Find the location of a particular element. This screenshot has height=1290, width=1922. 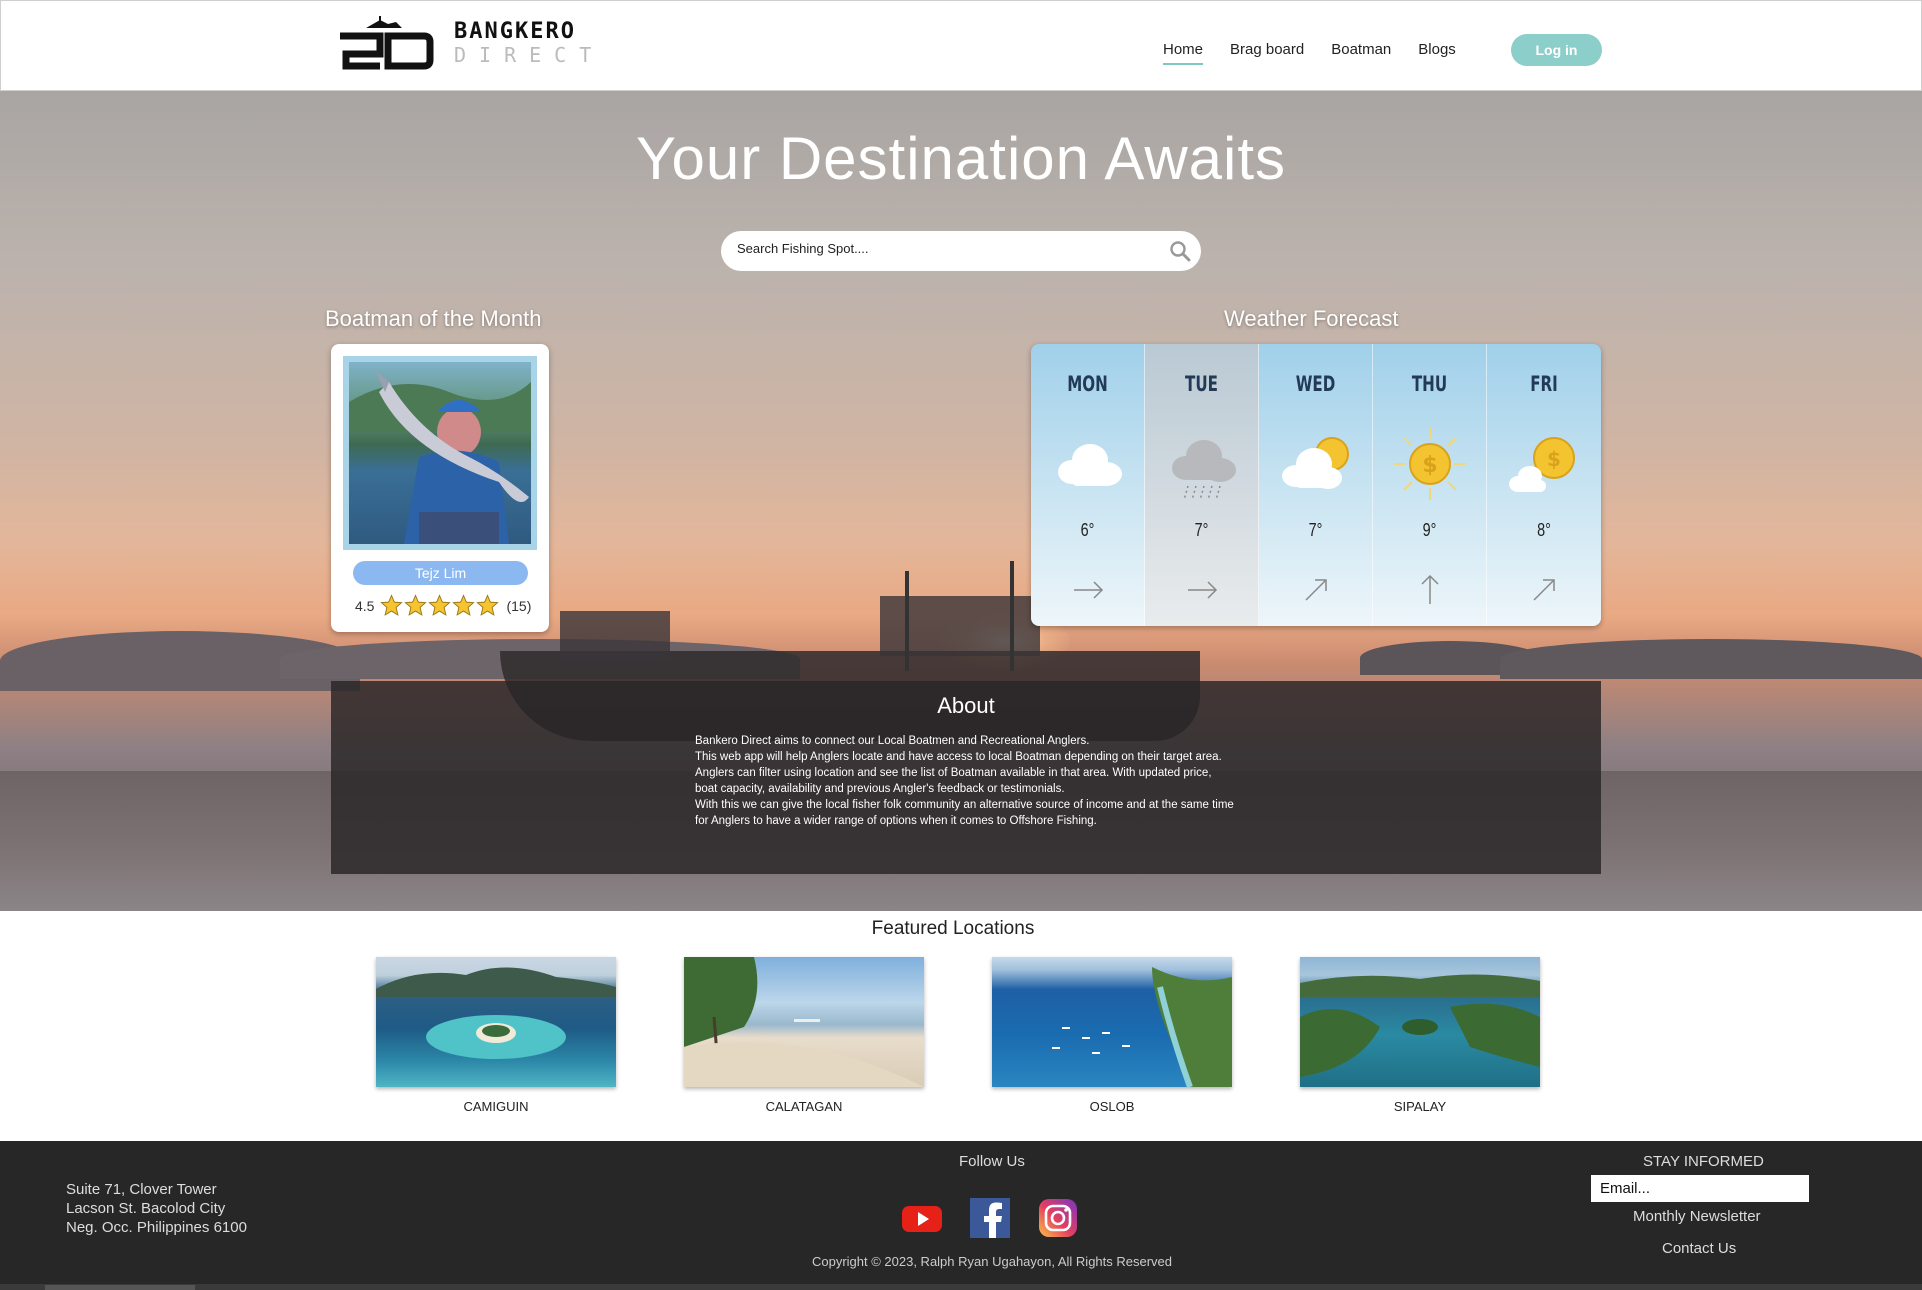

rating-stars is located at coordinates (440, 605).